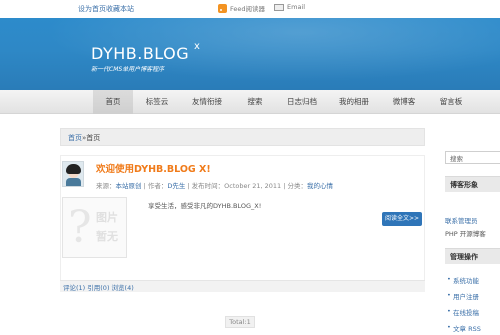 The height and width of the screenshot is (335, 500). Describe the element at coordinates (73, 182) in the screenshot. I see `avatar-body` at that location.